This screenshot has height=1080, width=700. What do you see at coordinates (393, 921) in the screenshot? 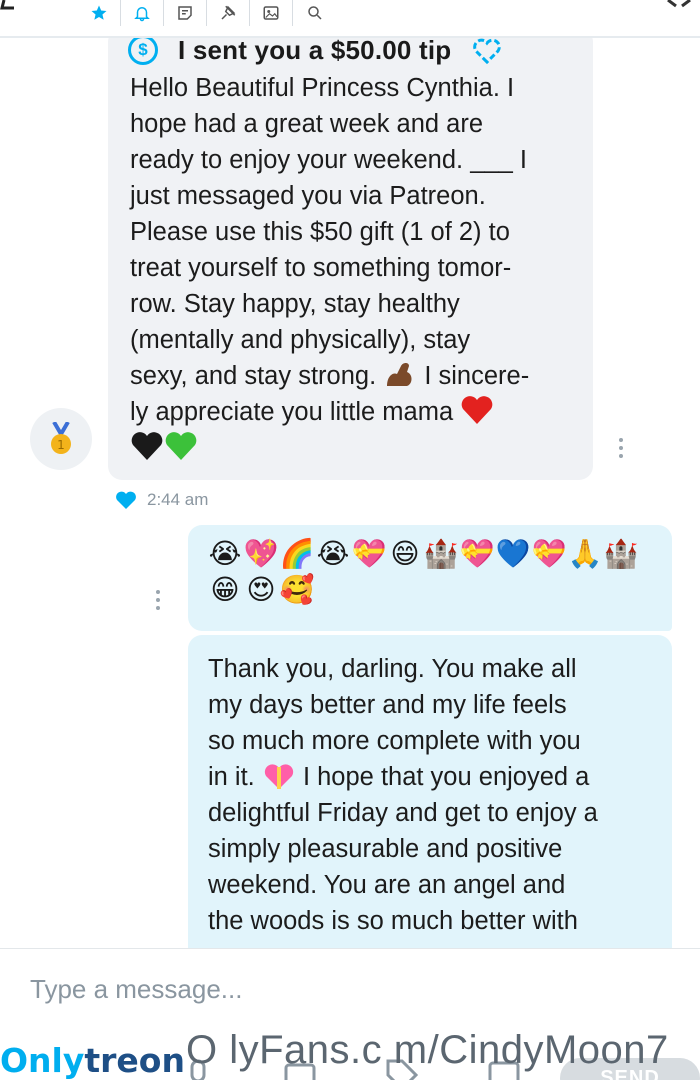
I see `msg-line: the woods is so much better with` at bounding box center [393, 921].